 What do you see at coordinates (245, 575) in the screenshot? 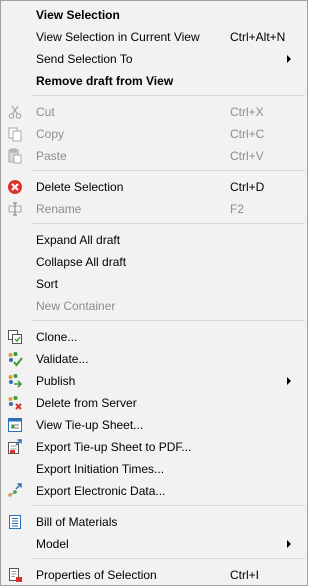
I see `menu-item-shortcut: Ctrl+I` at bounding box center [245, 575].